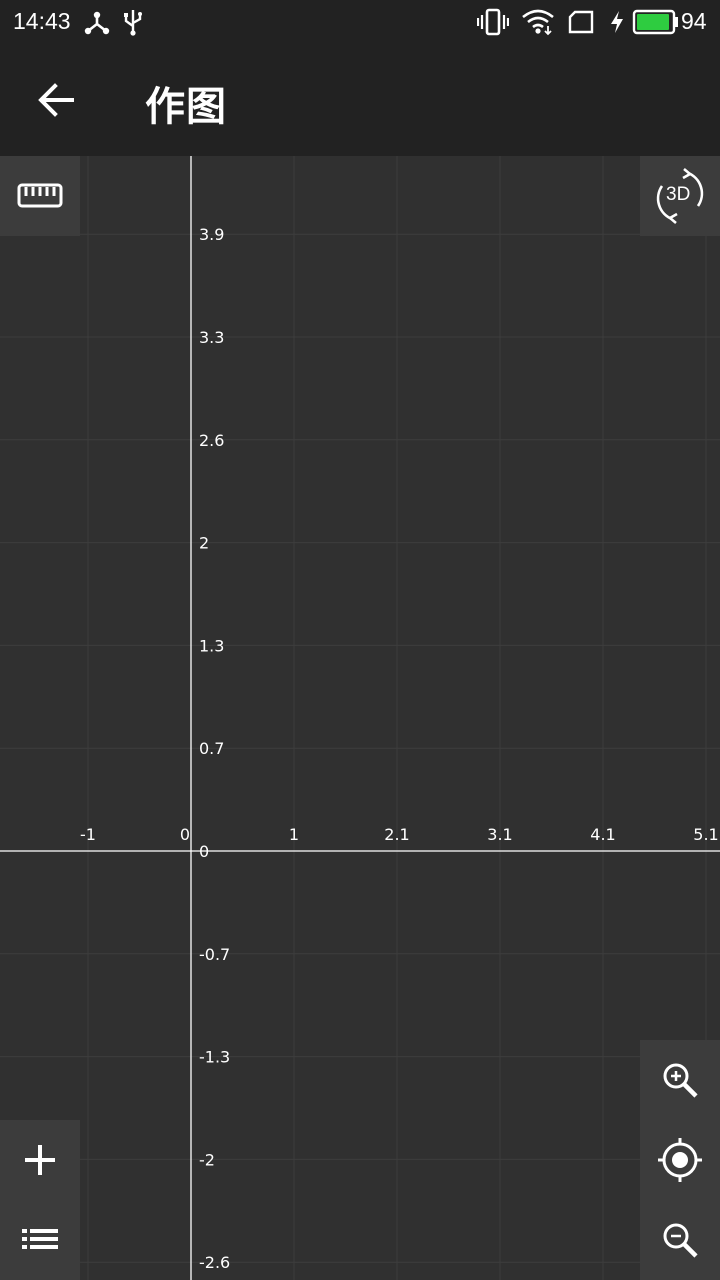  What do you see at coordinates (655, 22) in the screenshot?
I see `battery-icon` at bounding box center [655, 22].